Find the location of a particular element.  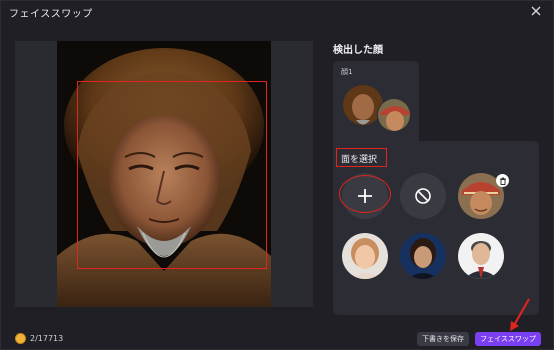

delete-face-button is located at coordinates (502, 180).